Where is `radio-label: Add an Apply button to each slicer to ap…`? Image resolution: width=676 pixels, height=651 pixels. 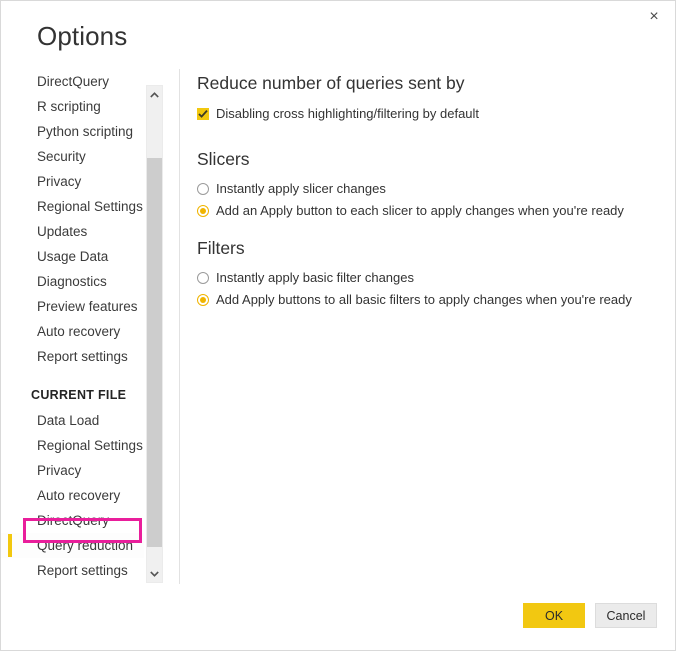 radio-label: Add an Apply button to each slicer to ap… is located at coordinates (420, 210).